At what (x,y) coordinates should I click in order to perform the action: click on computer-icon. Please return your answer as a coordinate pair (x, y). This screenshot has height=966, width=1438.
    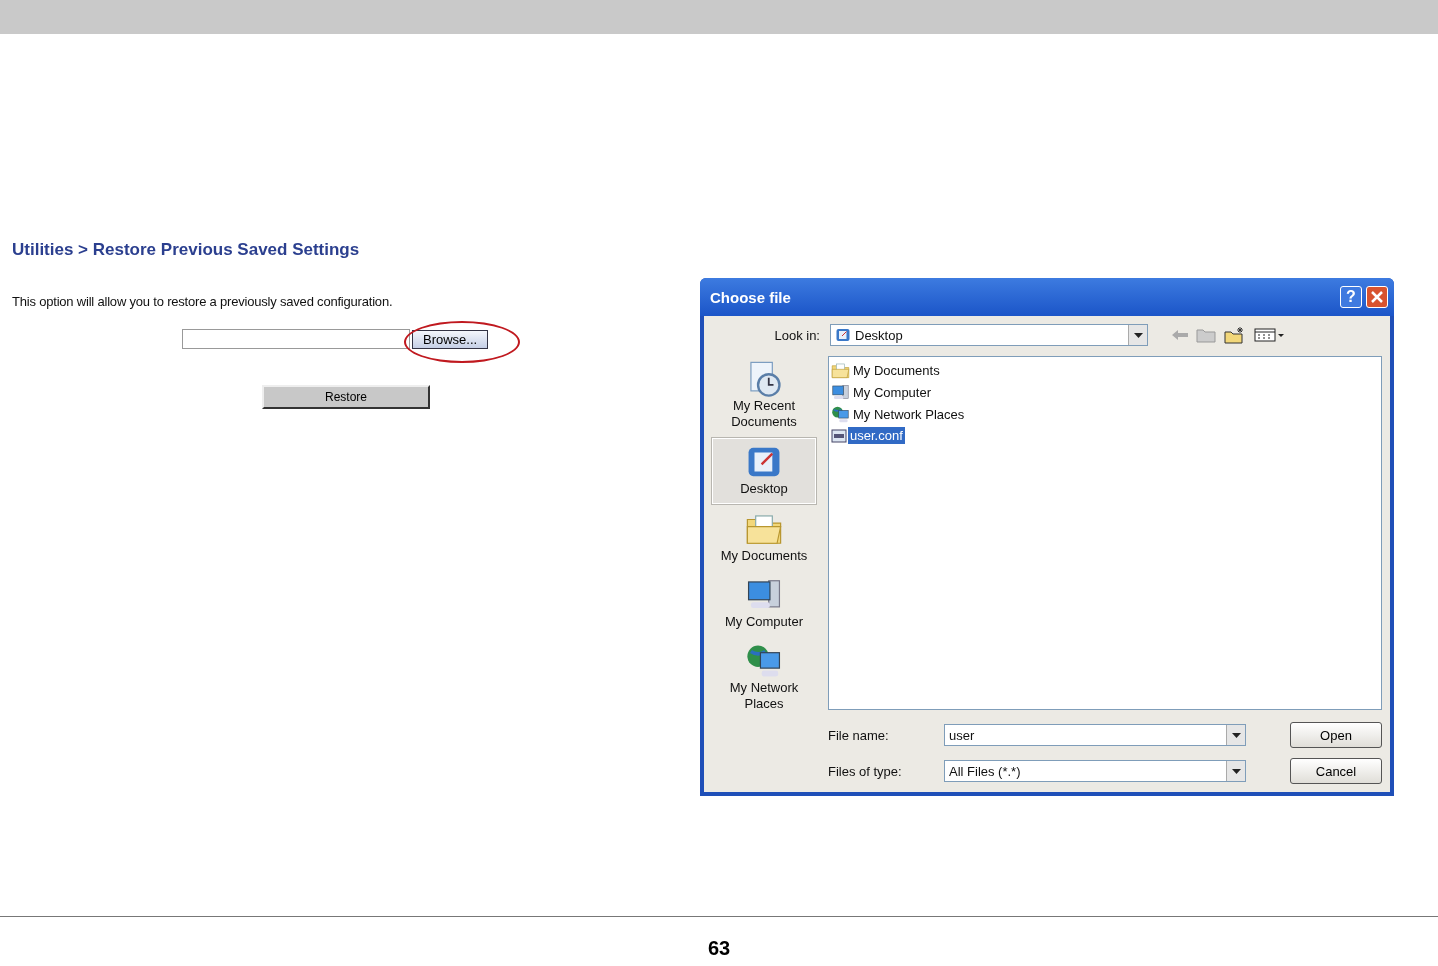
    Looking at the image, I should click on (840, 392).